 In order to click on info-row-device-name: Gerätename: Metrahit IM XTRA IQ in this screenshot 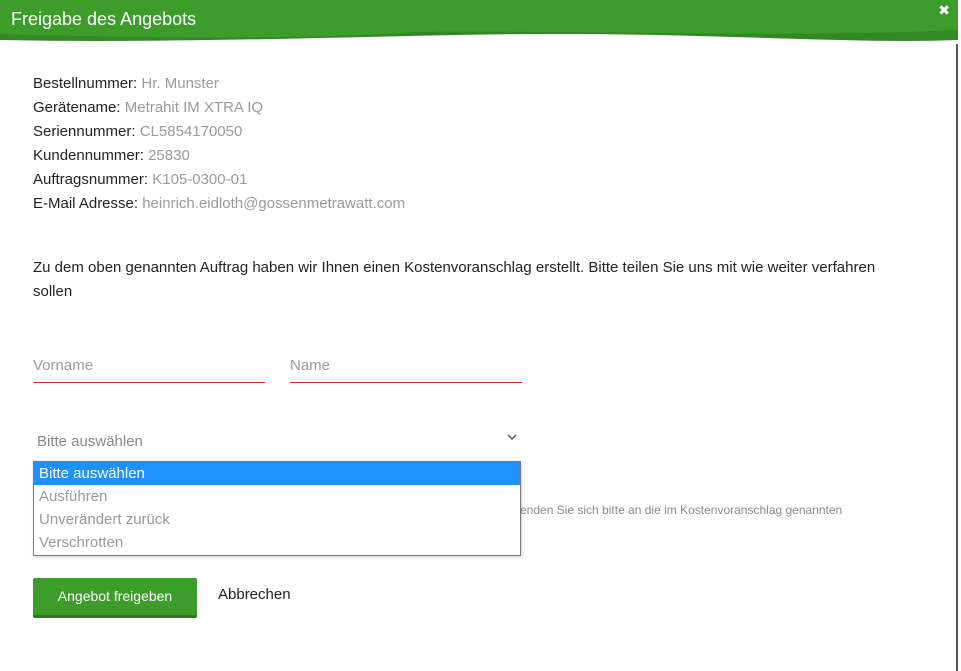, I will do `click(219, 108)`.